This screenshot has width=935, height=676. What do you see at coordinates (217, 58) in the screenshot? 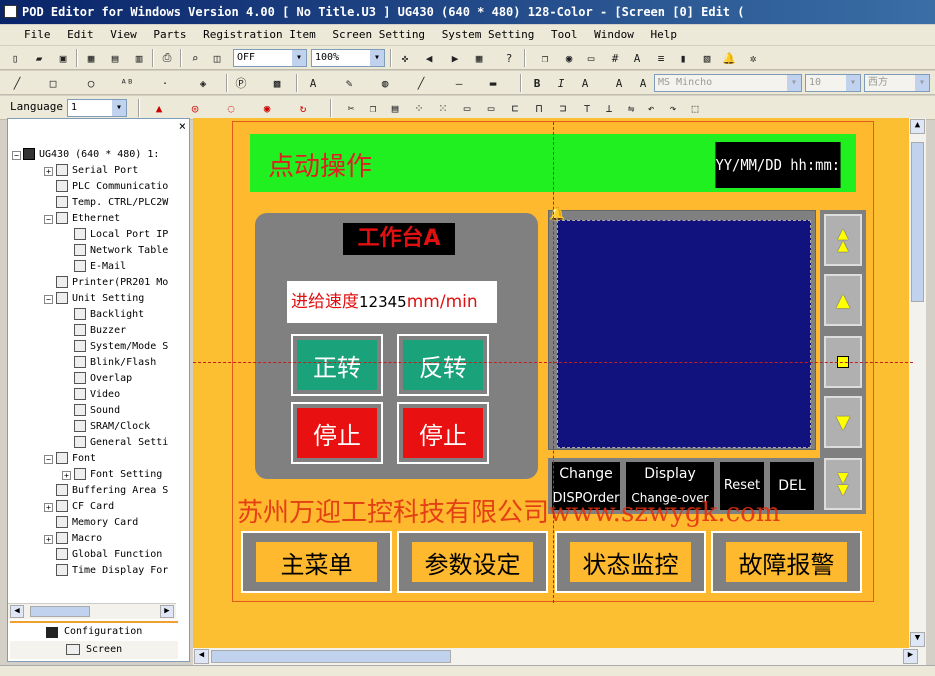
I see `zoom-icon: ◫` at bounding box center [217, 58].